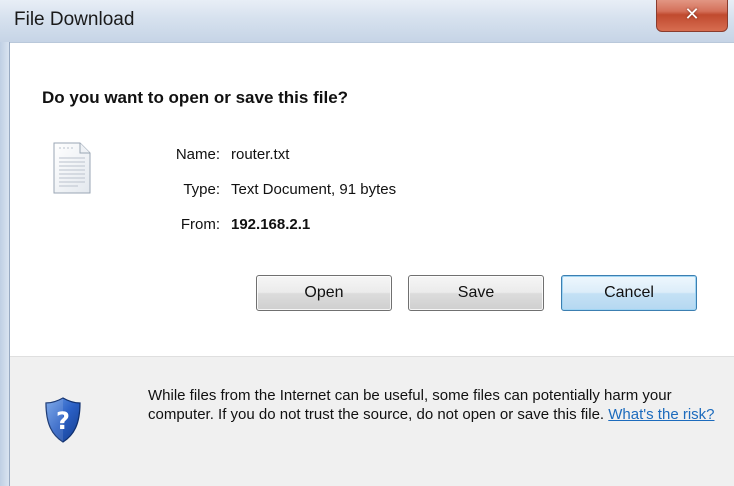  Describe the element at coordinates (661, 414) in the screenshot. I see `whats-the-risk-link: What's the risk?` at that location.